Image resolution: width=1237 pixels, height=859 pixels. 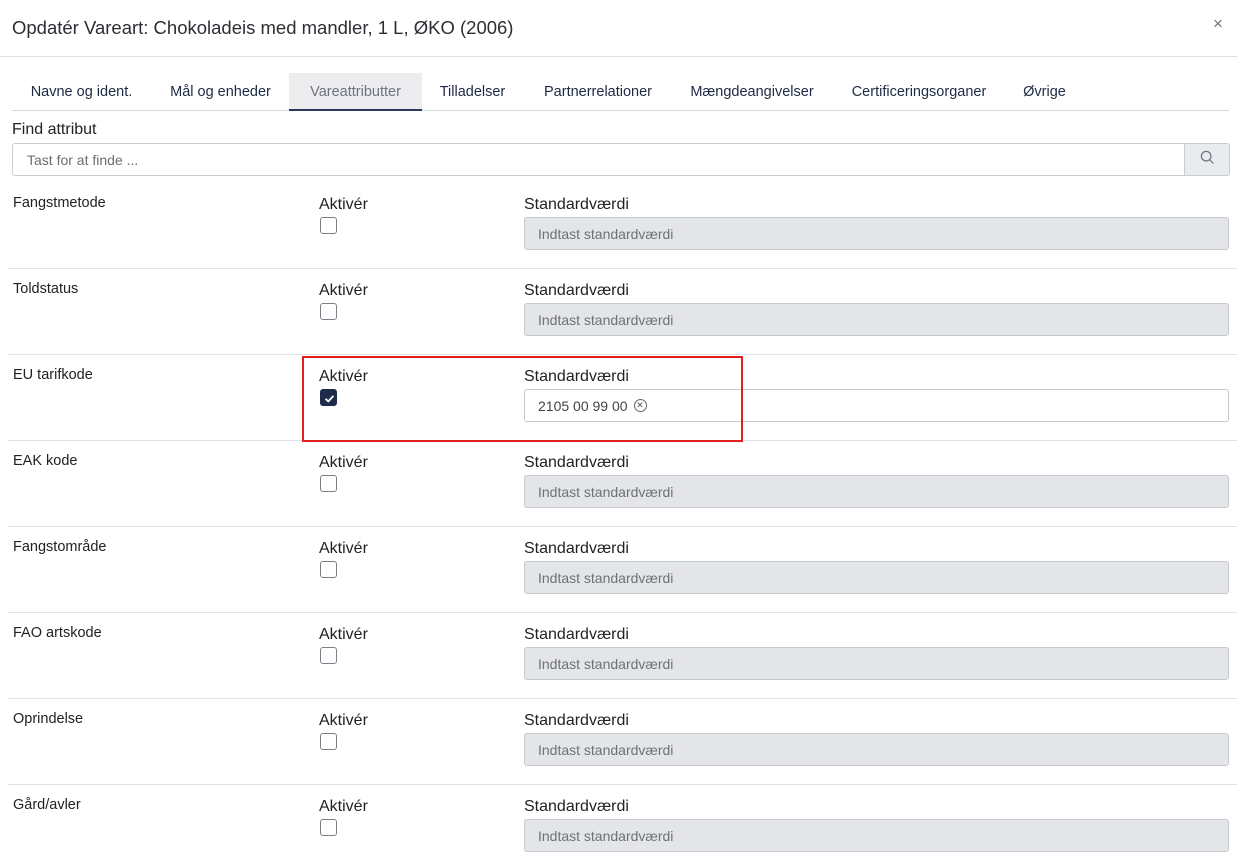 I want to click on attribute-row-fangstomraade: Fangstområde Aktivér Standardværdi, so click(x=622, y=570).